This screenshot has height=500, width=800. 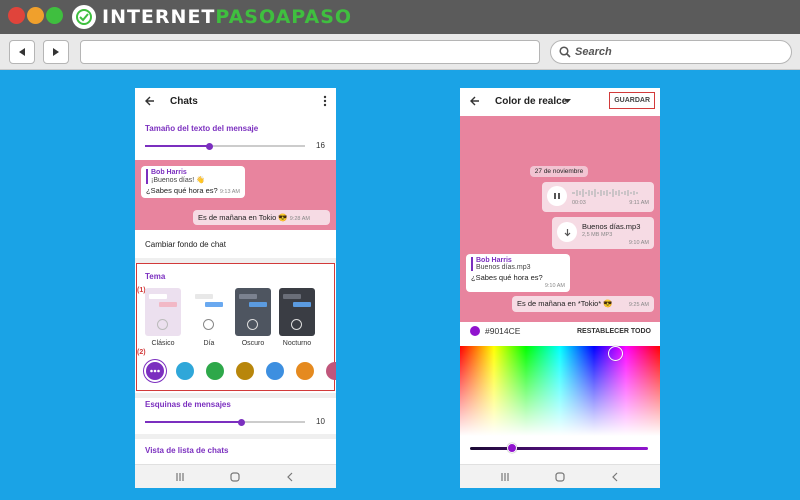 I want to click on app-bar: Color de realce GUARDAR, so click(x=560, y=102).